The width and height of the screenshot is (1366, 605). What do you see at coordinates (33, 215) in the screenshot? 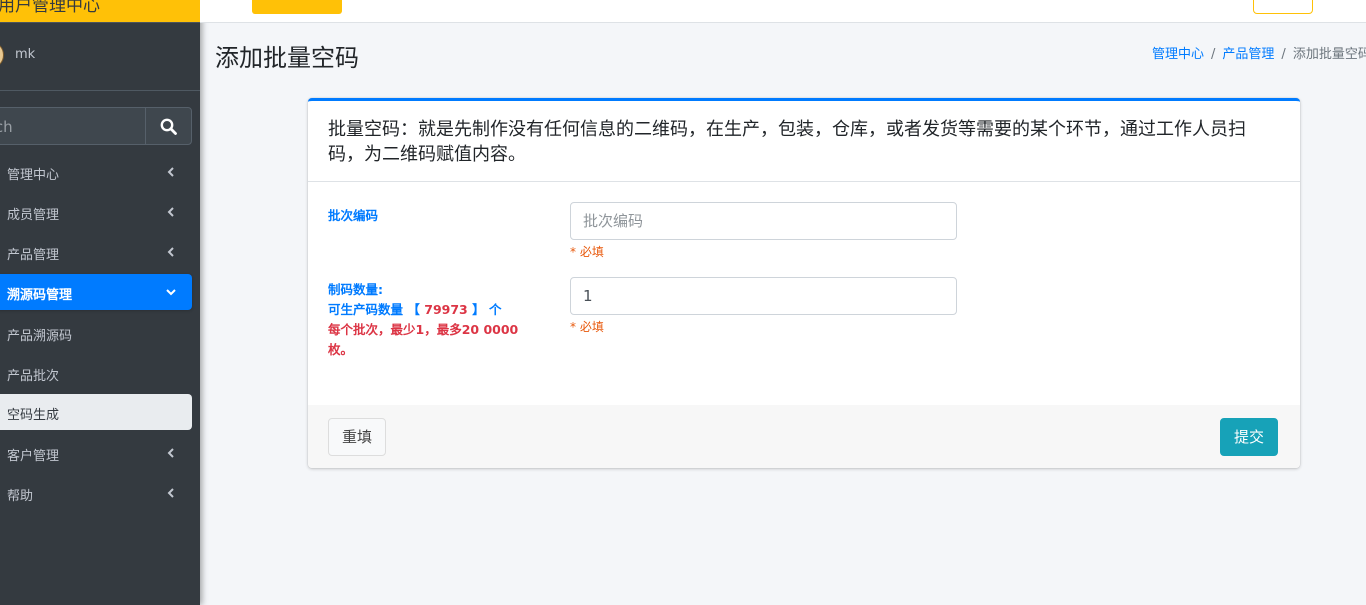
I see `sidebar-item-label: 成员管理` at bounding box center [33, 215].